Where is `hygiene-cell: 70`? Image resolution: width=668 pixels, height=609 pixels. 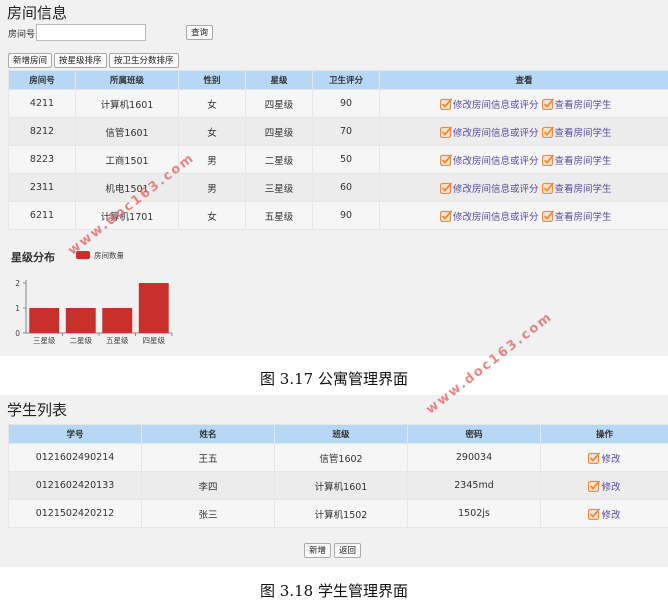
hygiene-cell: 70 is located at coordinates (346, 131).